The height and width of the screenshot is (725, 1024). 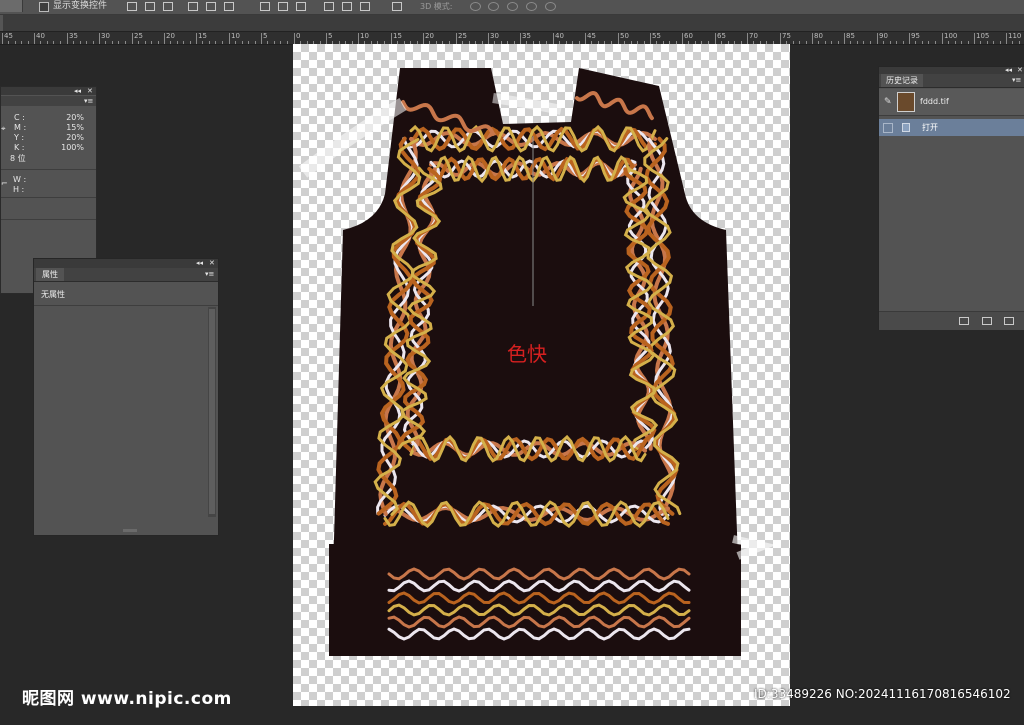 I want to click on ruler-tick-label: 50, so click(x=624, y=36).